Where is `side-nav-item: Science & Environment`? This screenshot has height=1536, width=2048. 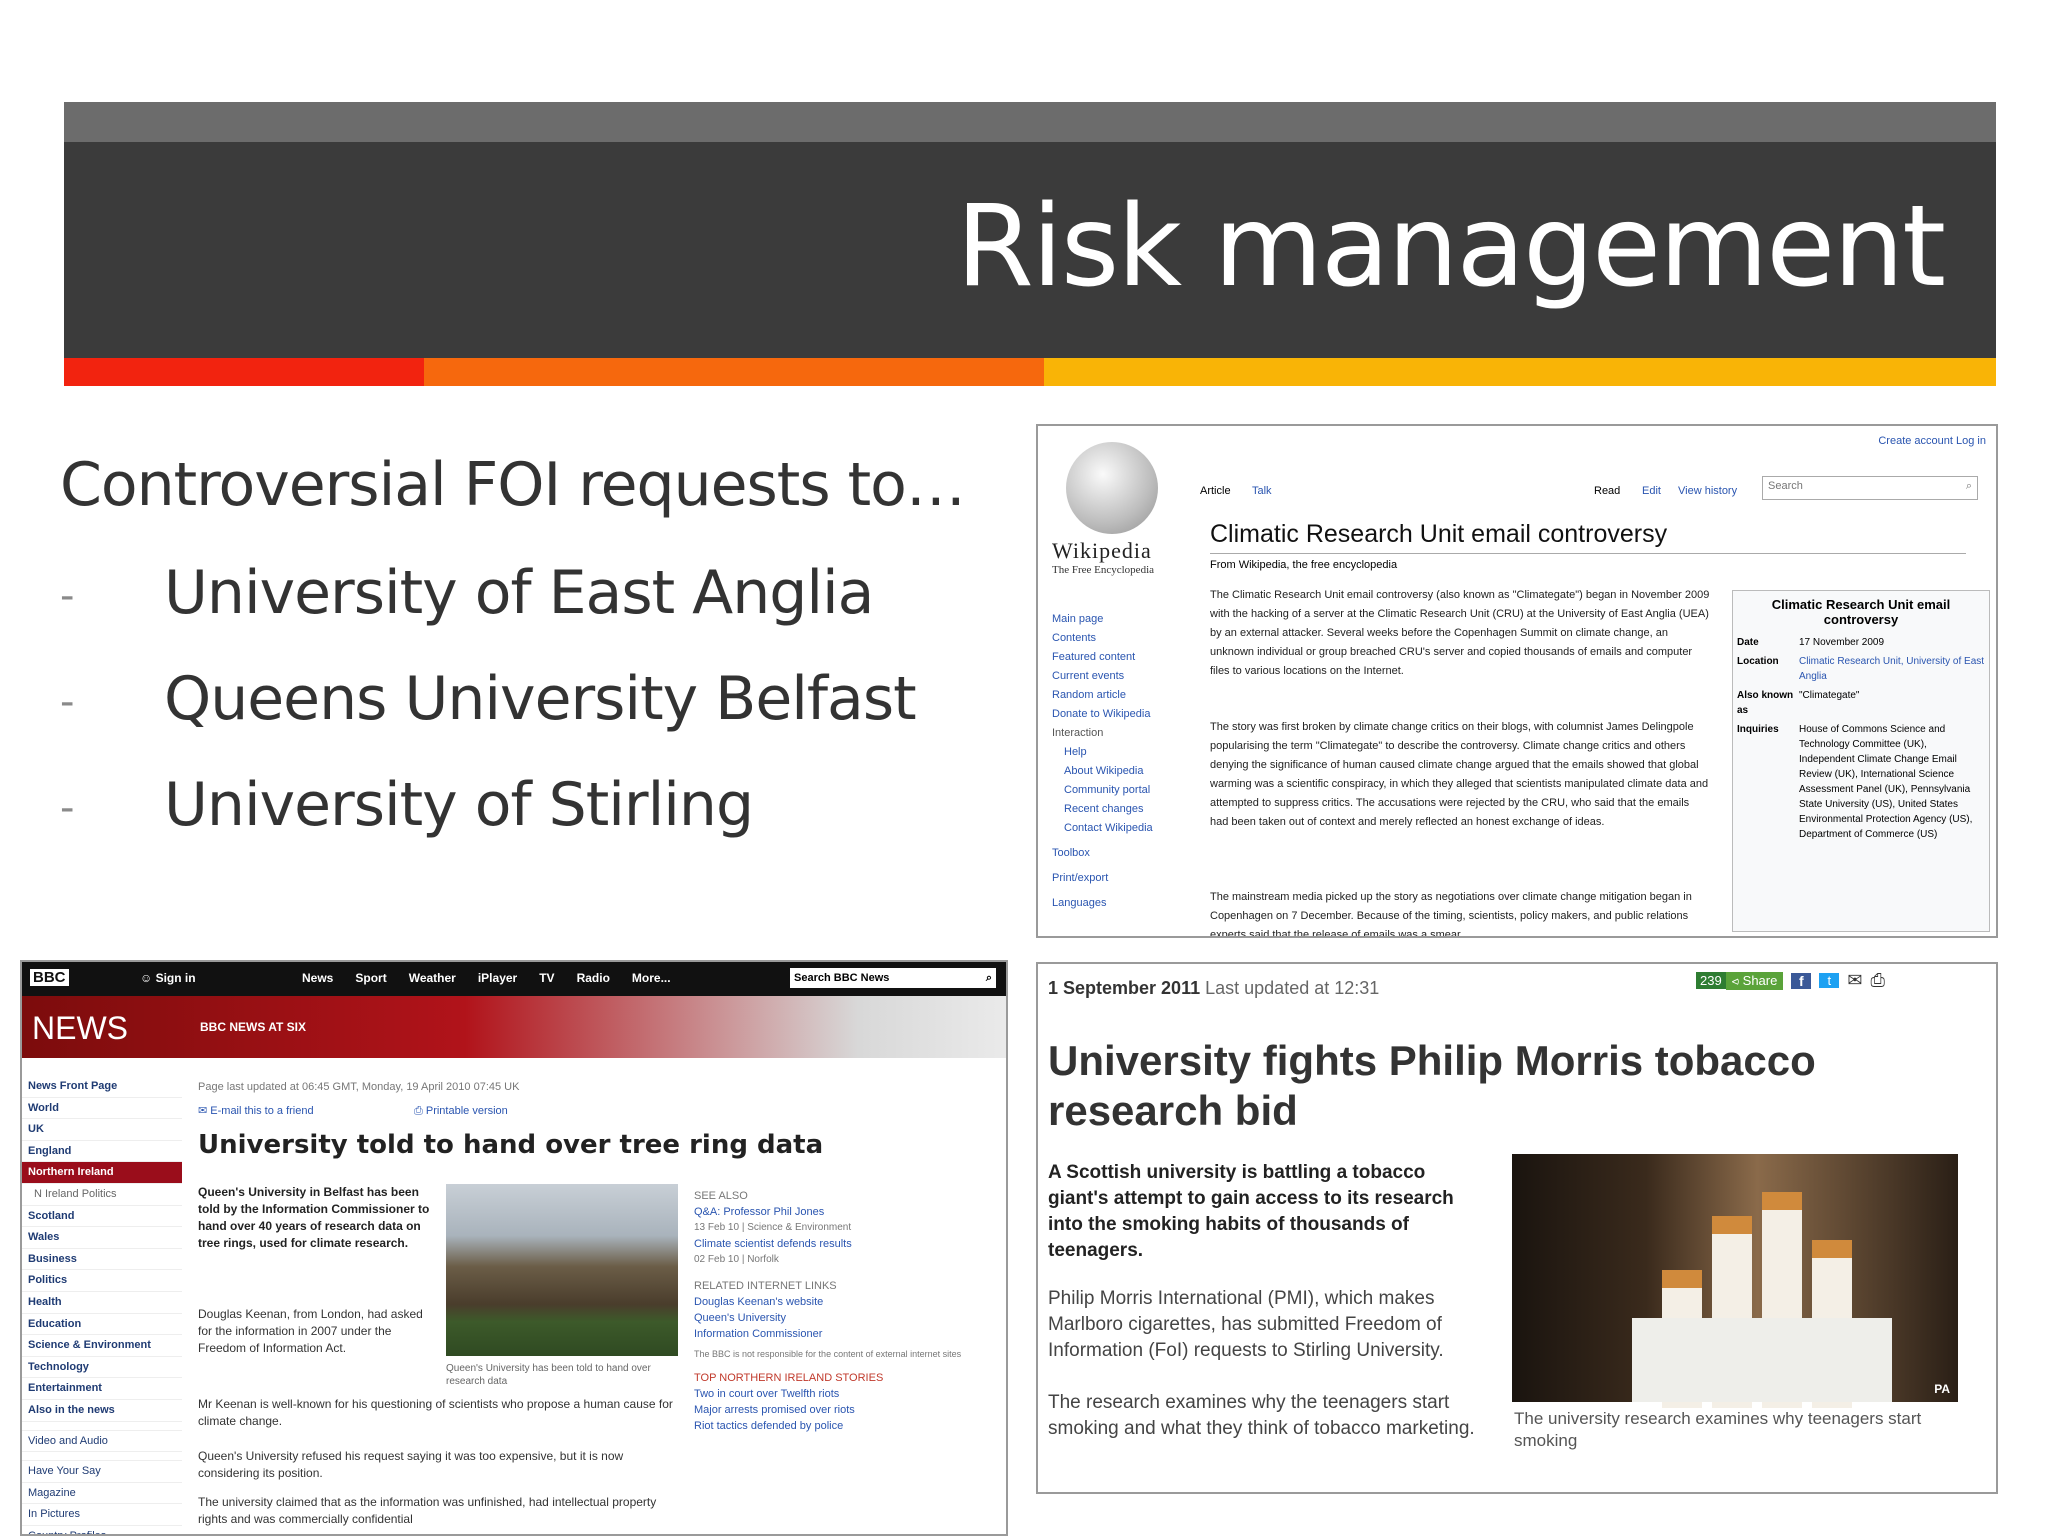 side-nav-item: Science & Environment is located at coordinates (102, 1346).